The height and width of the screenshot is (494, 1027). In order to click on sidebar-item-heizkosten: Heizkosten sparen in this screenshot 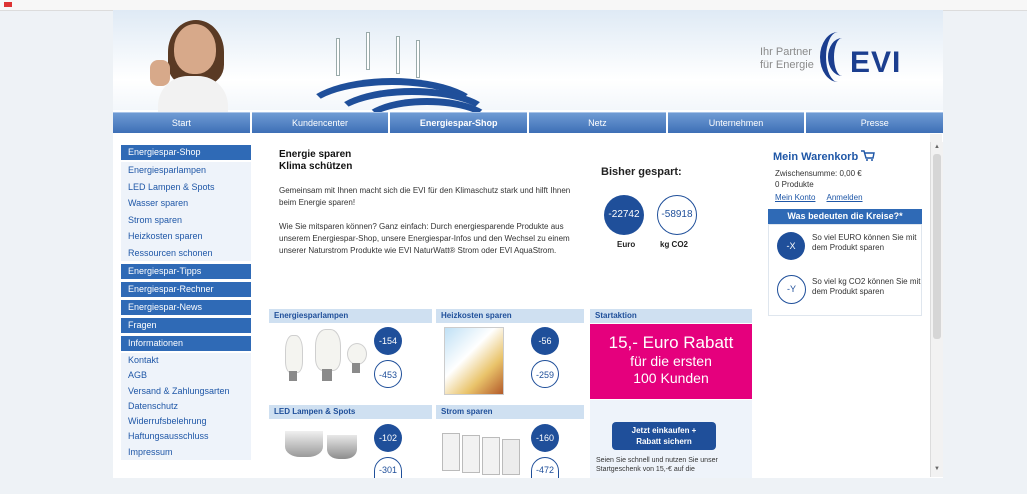, I will do `click(186, 236)`.